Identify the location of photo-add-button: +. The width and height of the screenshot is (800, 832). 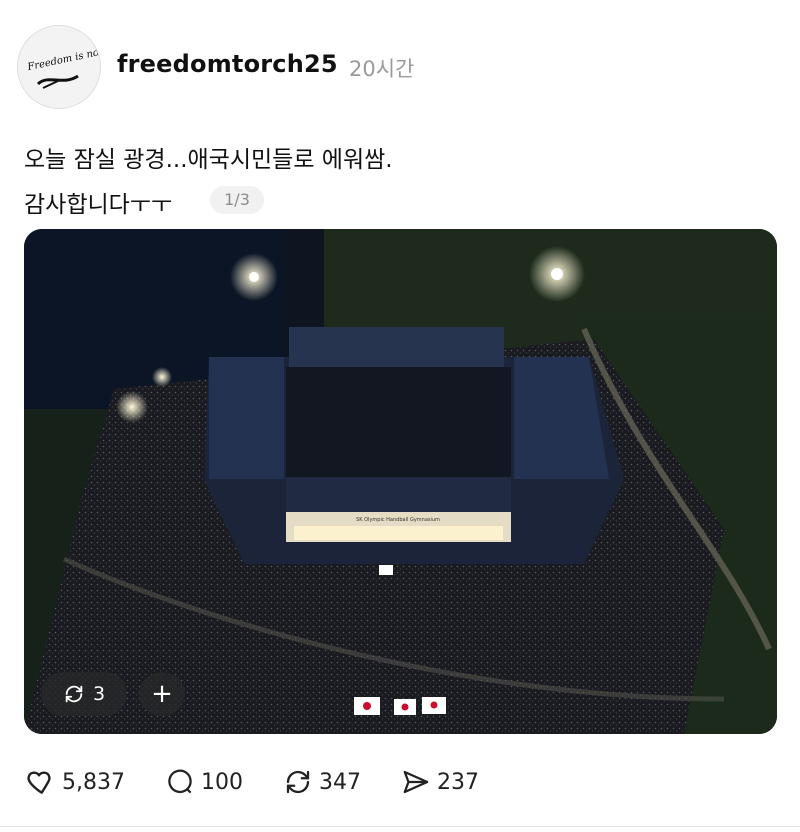
(162, 694).